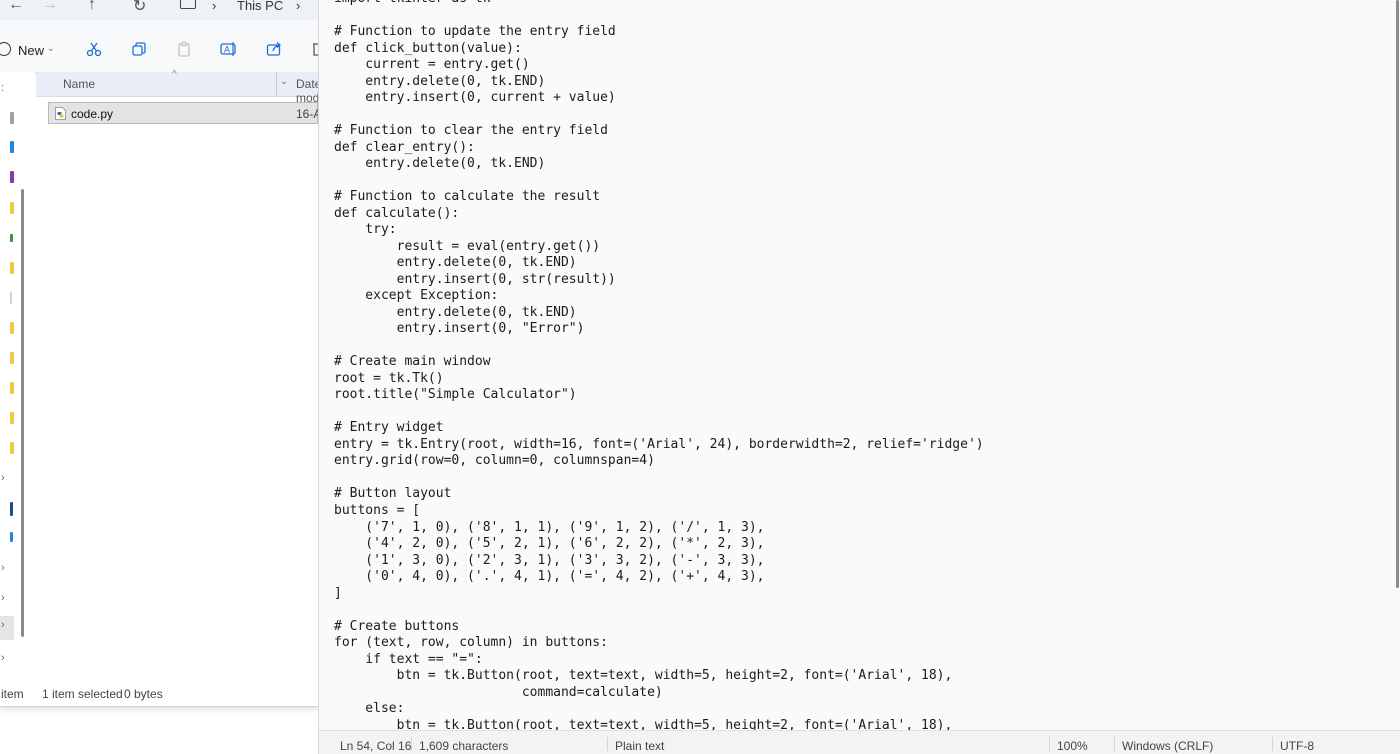 The image size is (1400, 754). I want to click on sort-up-icon: ^, so click(174, 74).